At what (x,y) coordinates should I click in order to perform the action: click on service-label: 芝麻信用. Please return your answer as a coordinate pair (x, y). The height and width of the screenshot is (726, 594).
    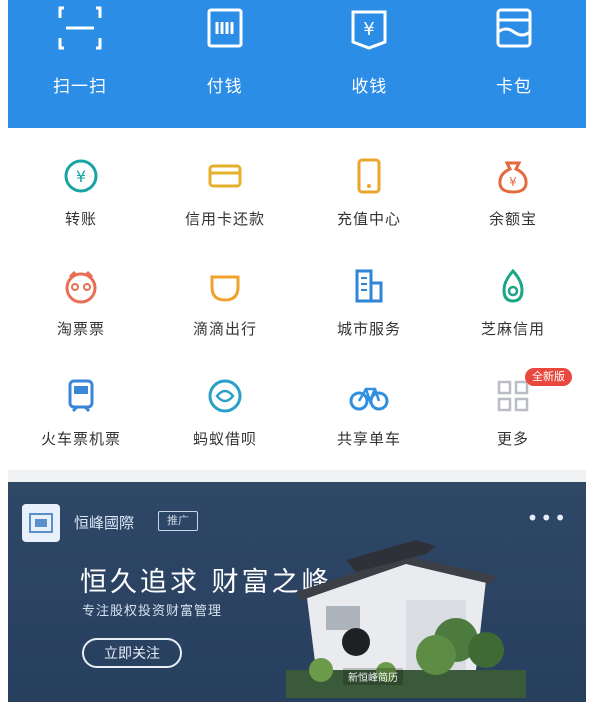
    Looking at the image, I should click on (512, 329).